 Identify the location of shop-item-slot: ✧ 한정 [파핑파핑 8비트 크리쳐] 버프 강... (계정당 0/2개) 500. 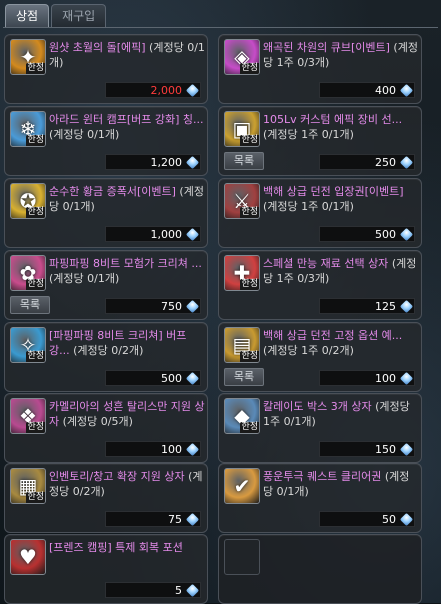
(106, 357).